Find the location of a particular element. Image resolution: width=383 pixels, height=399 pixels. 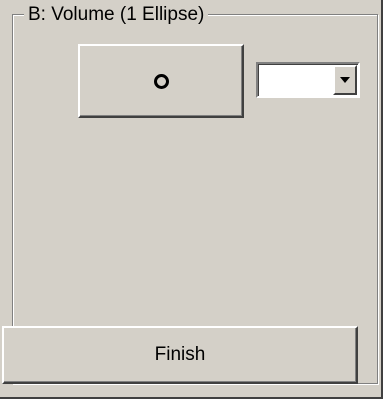

chevron-down-icon is located at coordinates (345, 80).